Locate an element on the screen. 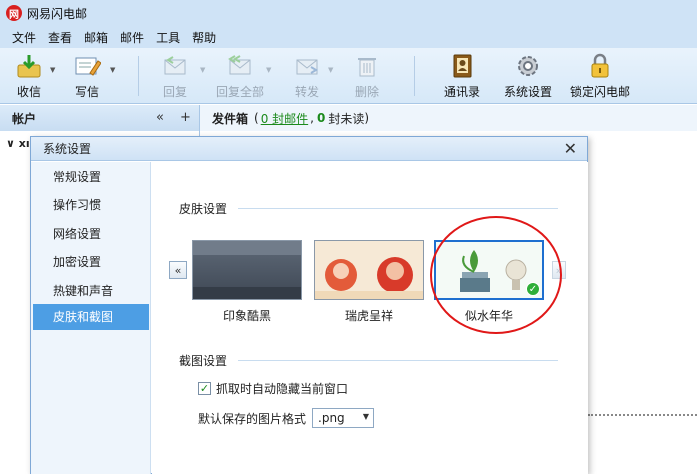  menu-bar: 文件 查看 邮箱 邮件 工具 帮助 is located at coordinates (348, 37).